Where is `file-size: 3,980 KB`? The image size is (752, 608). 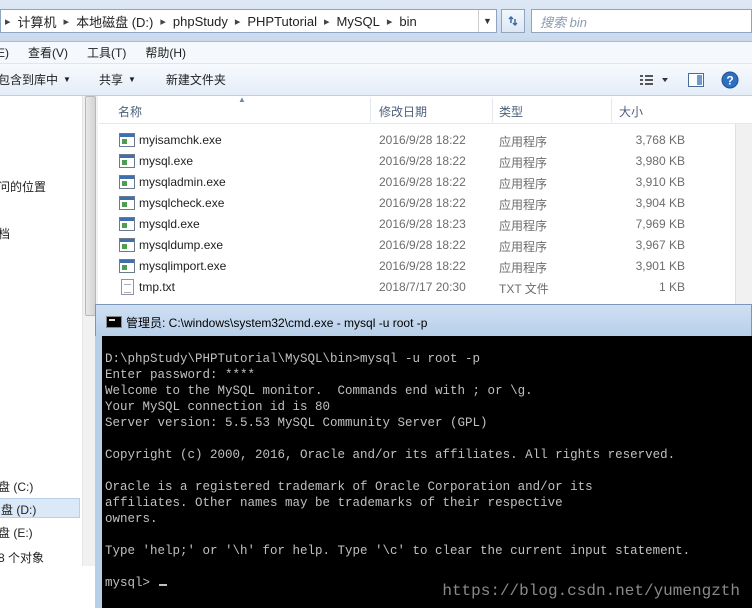
file-size: 3,980 KB is located at coordinates (660, 161).